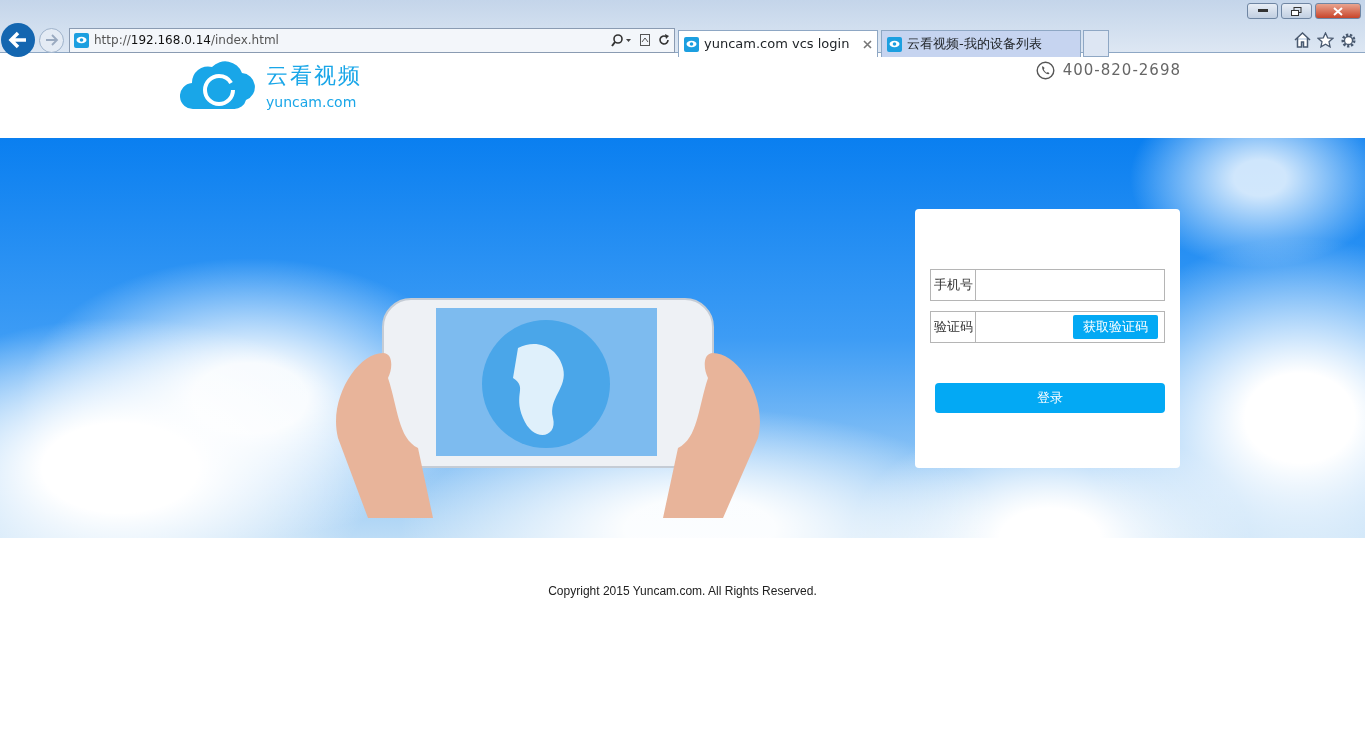  I want to click on restore-button, so click(1296, 11).